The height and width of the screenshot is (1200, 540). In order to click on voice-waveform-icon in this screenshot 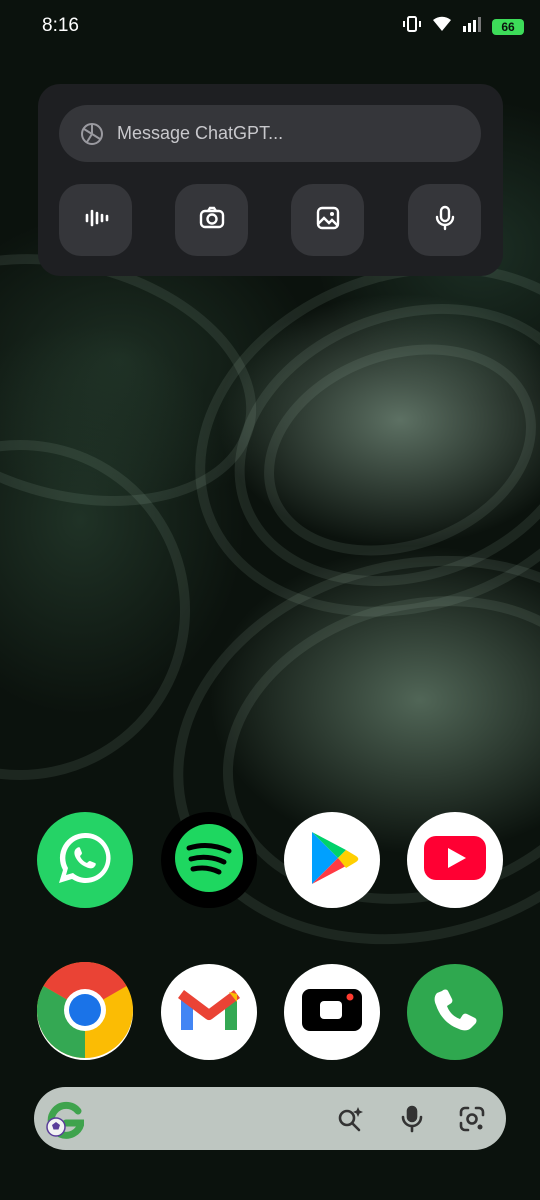, I will do `click(96, 220)`.